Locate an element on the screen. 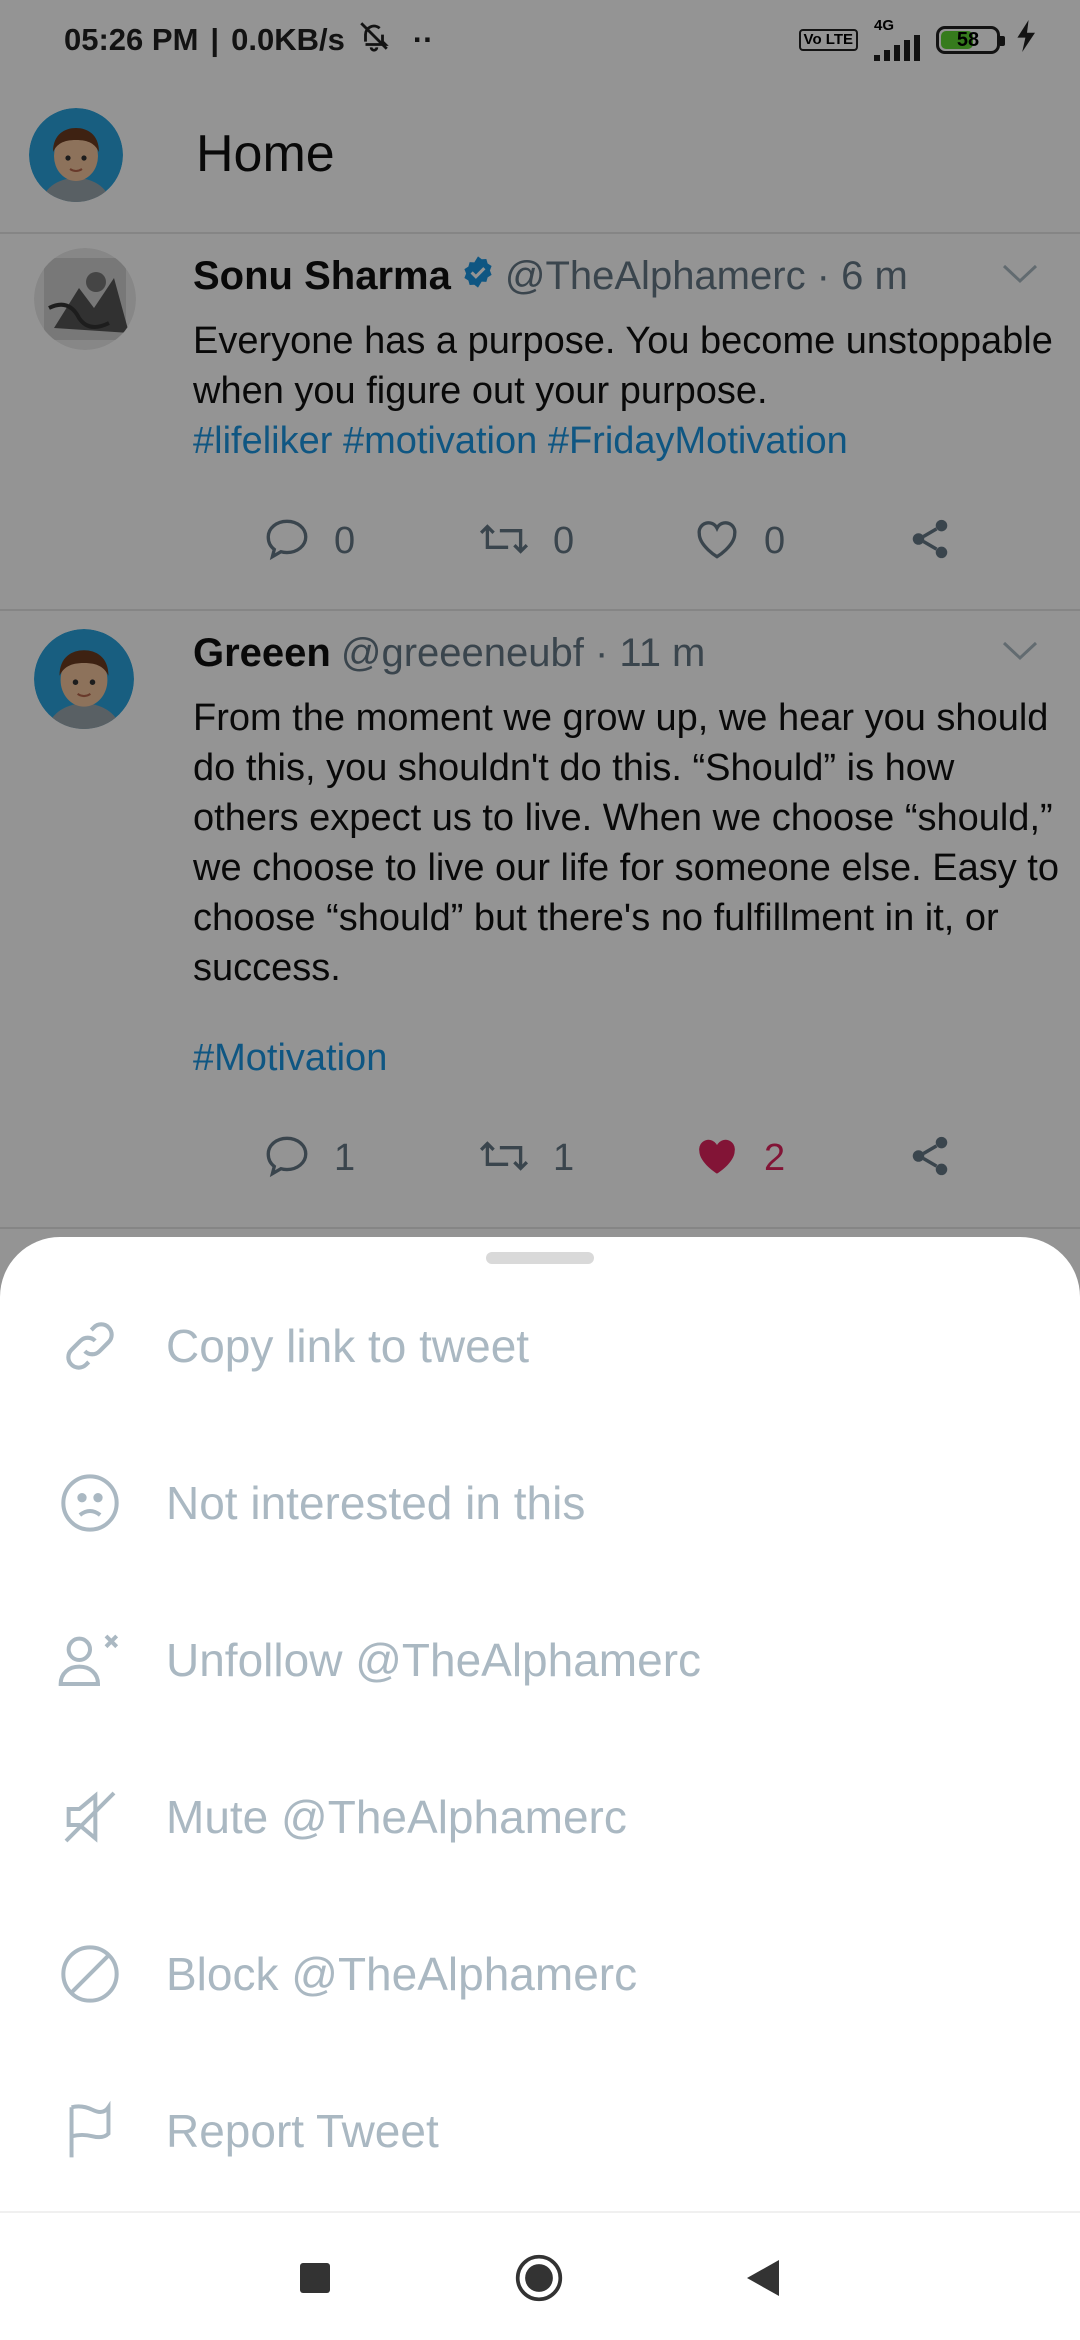  sheet-drag-handle is located at coordinates (540, 1258).